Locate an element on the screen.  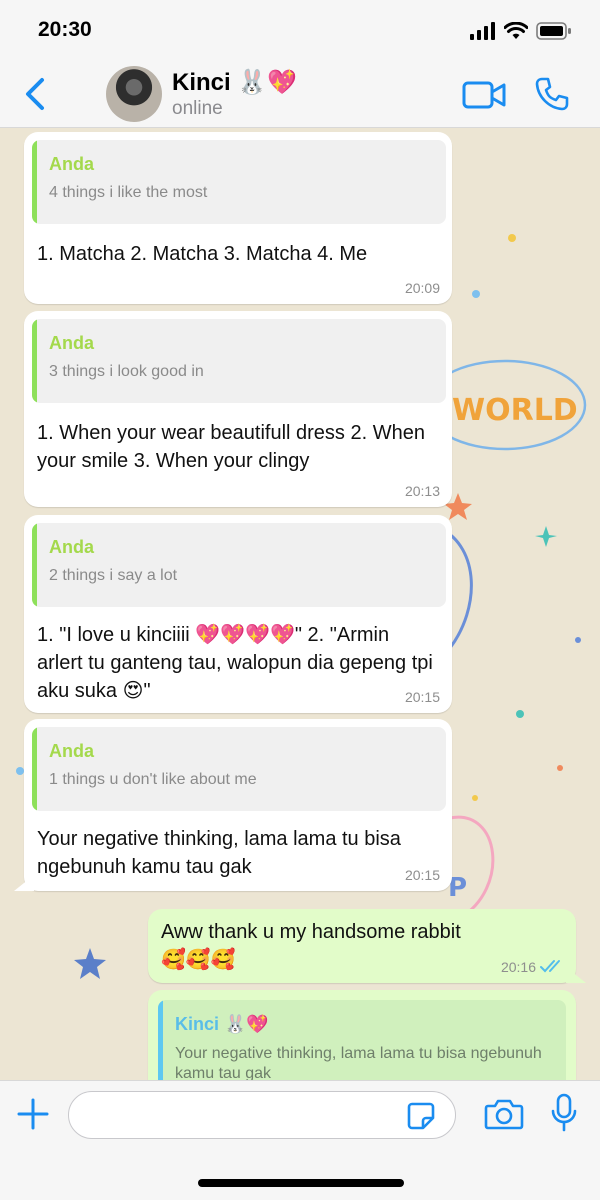
plus-icon is located at coordinates (33, 1114).